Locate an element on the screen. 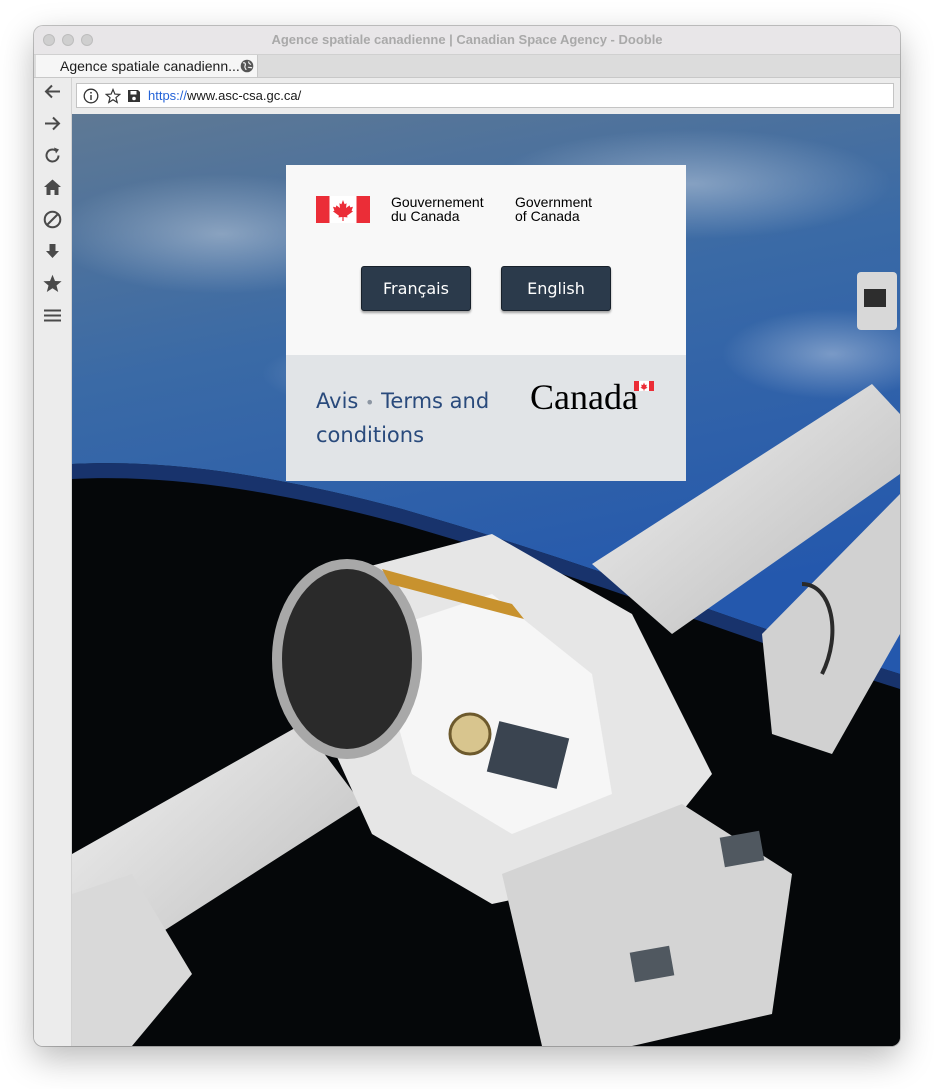 Image resolution: width=934 pixels, height=1089 pixels. signature-french: Gouvernement du Canada is located at coordinates (437, 209).